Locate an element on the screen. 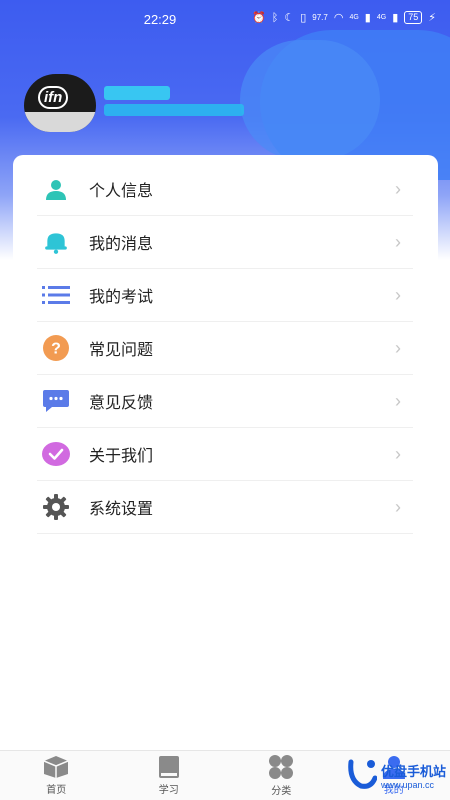  cloud-decoration-small is located at coordinates (310, 100).